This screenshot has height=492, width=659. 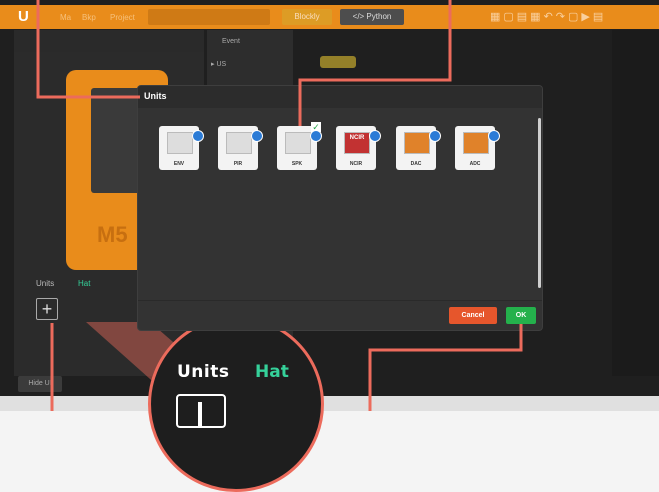 I want to click on unit-ncir: NCIR NCIR, so click(x=358, y=148).